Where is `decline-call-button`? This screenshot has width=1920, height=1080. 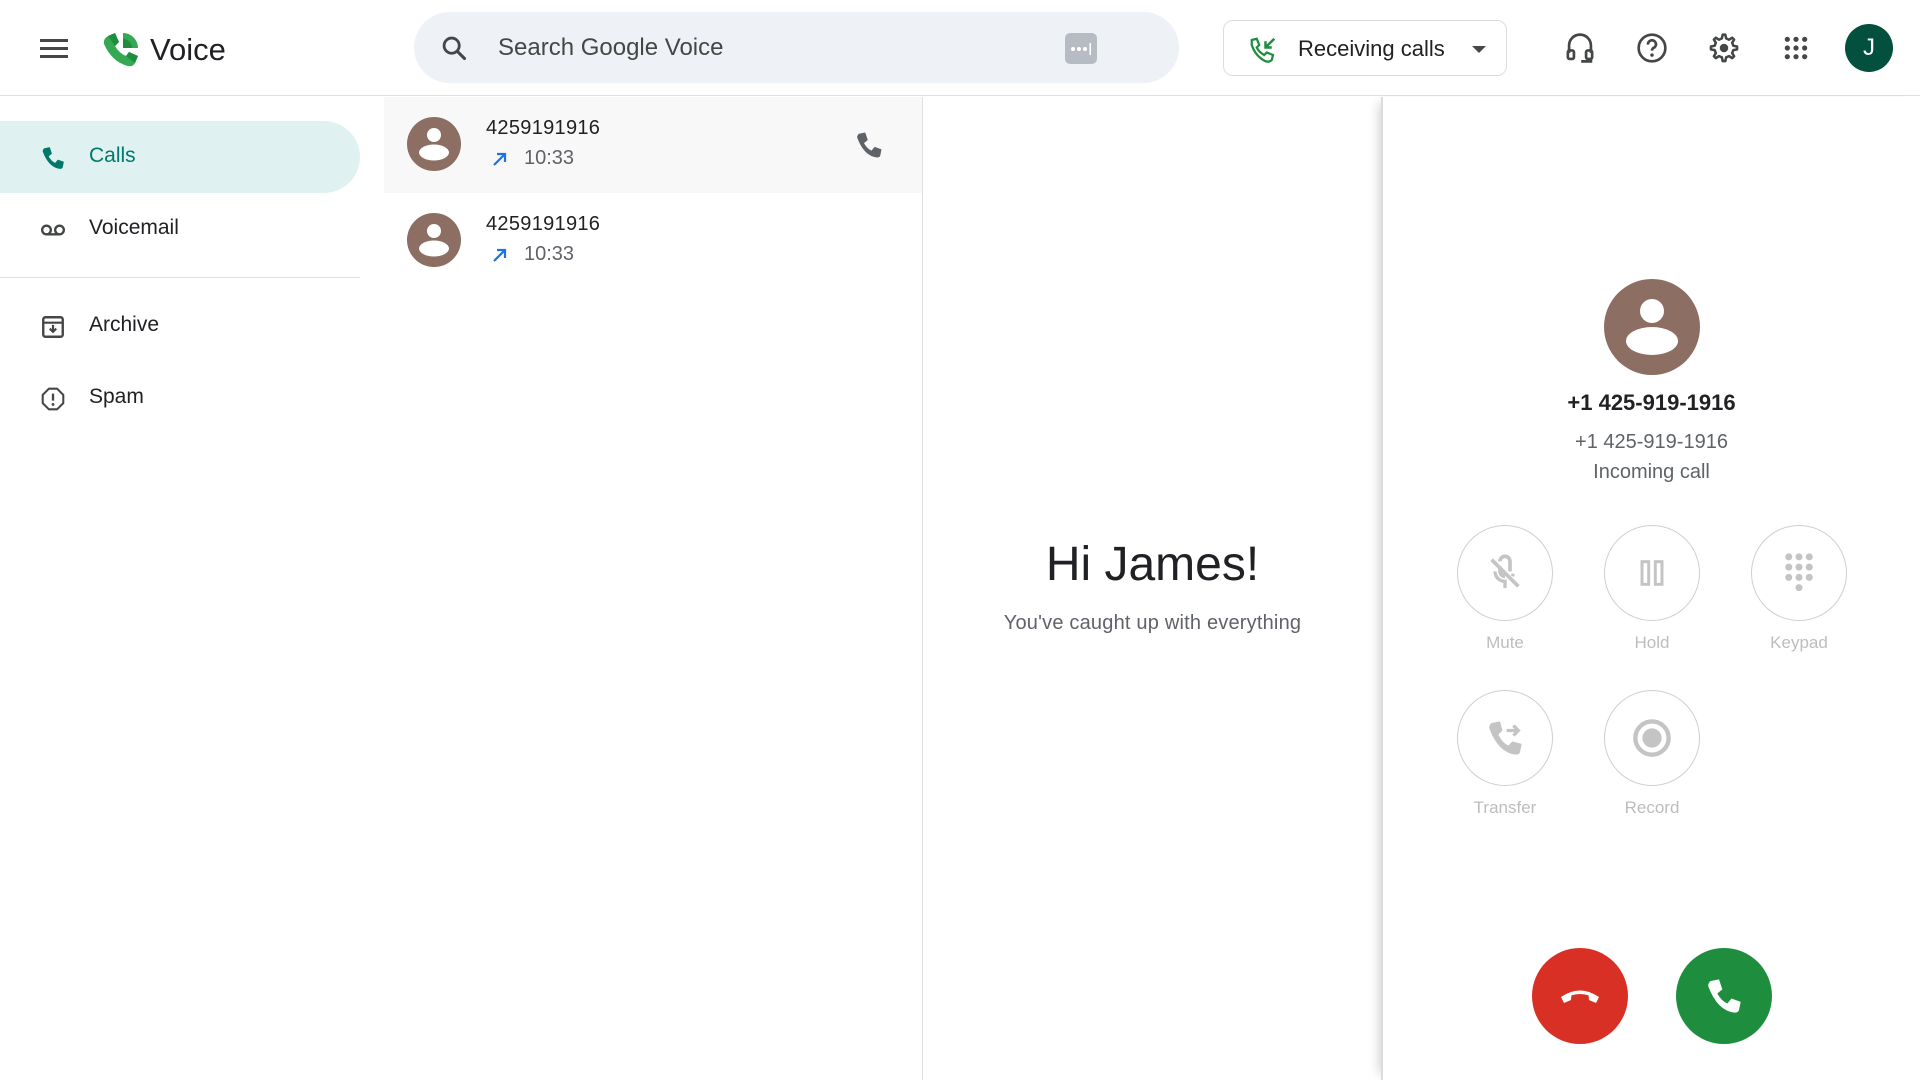
decline-call-button is located at coordinates (1580, 996).